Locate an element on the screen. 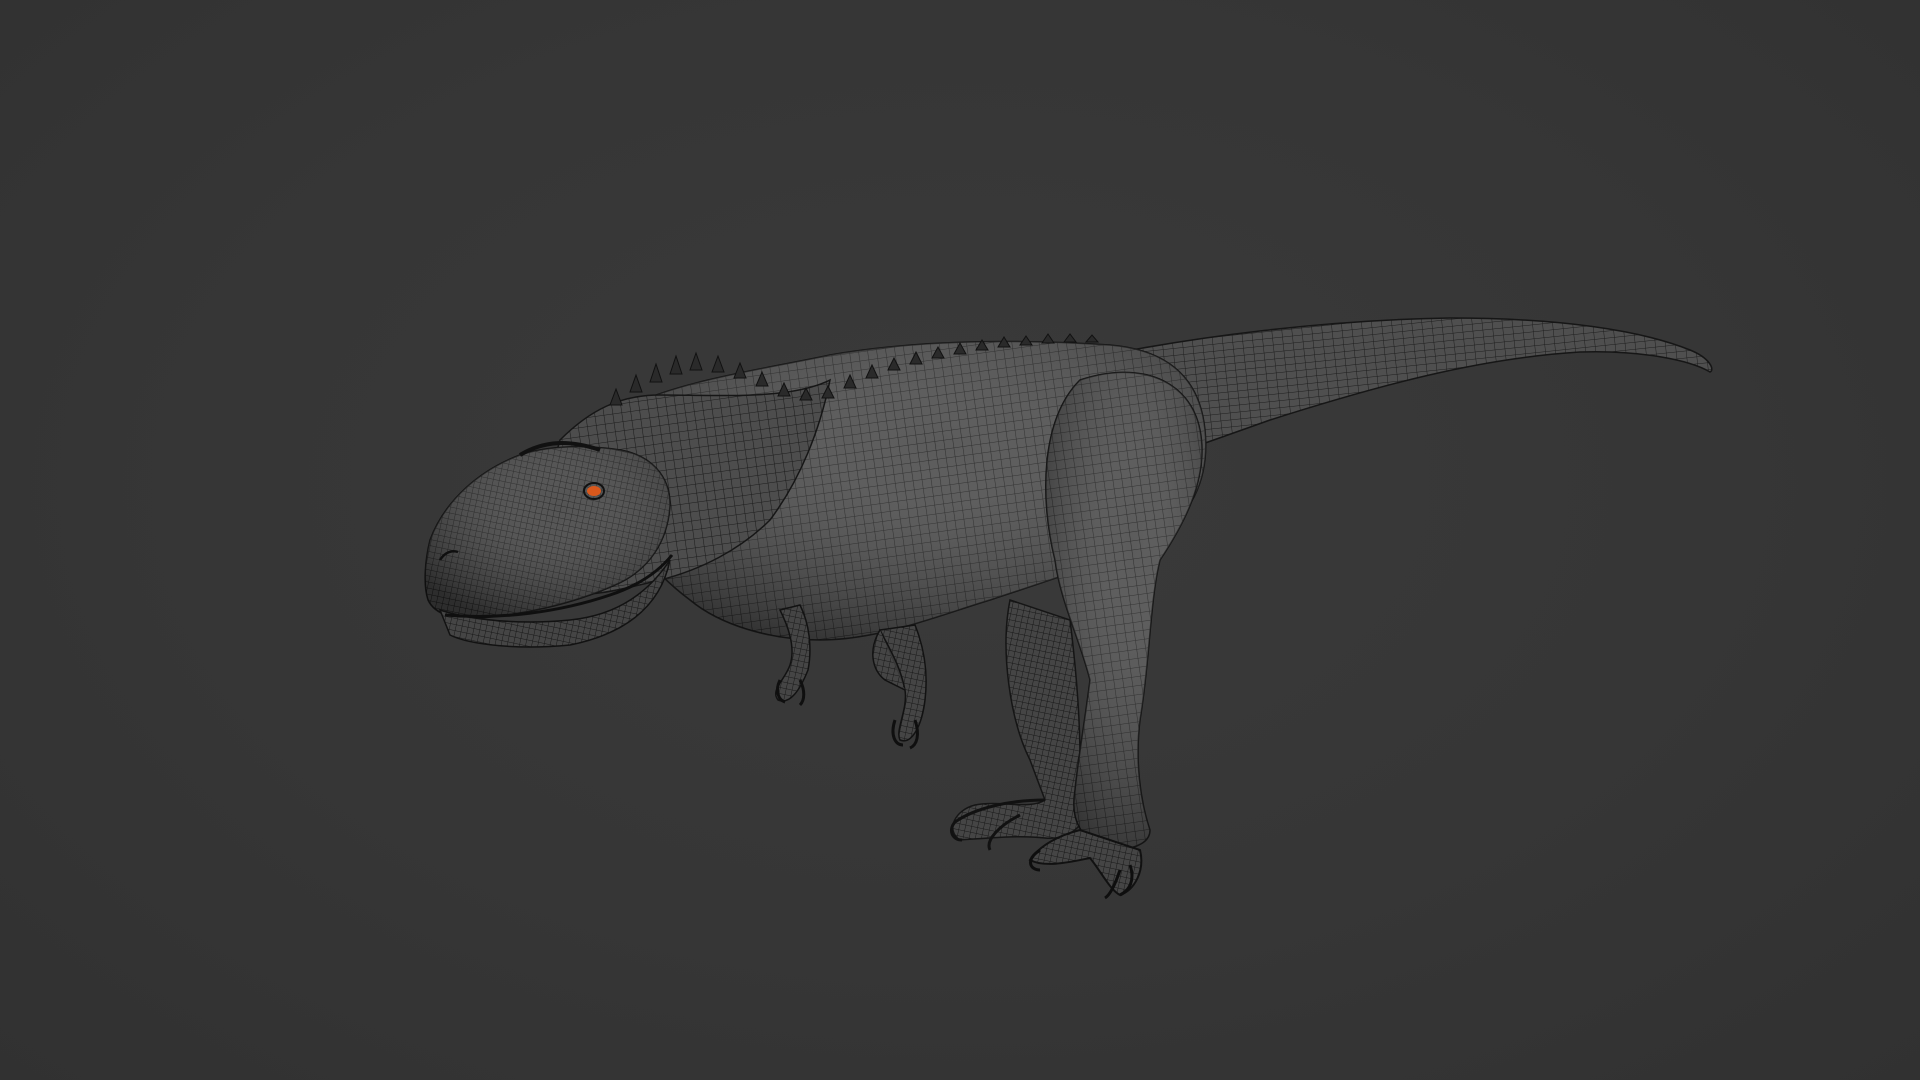  eye is located at coordinates (594, 491).